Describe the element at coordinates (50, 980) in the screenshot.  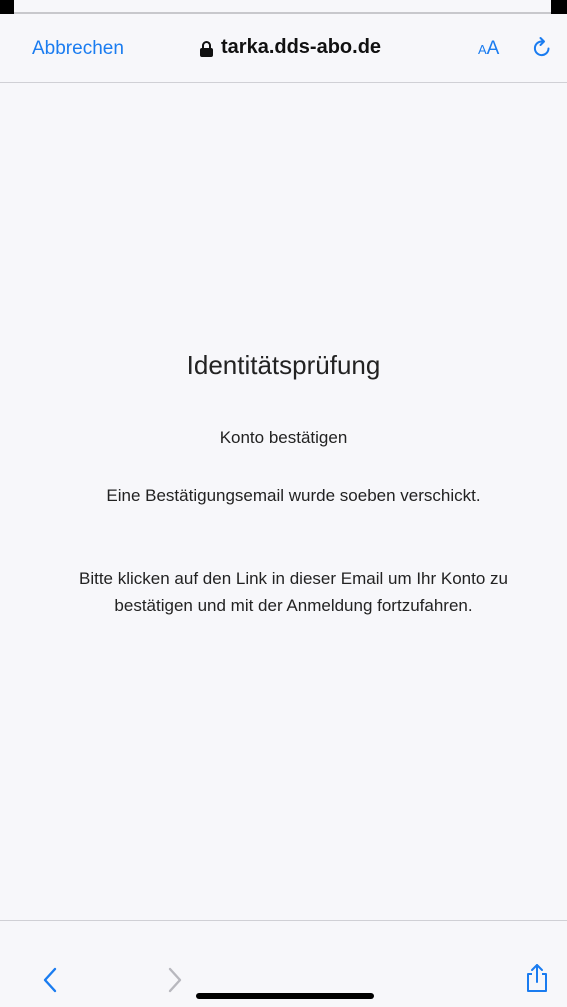
I see `back-icon` at that location.